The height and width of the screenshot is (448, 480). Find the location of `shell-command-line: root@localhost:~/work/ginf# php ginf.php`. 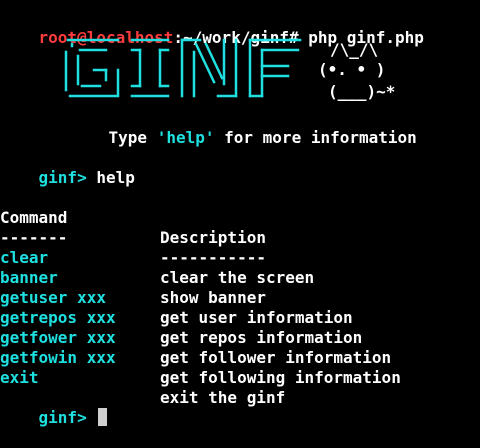

shell-command-line: root@localhost:~/work/ginf# php ginf.php is located at coordinates (212, 27).